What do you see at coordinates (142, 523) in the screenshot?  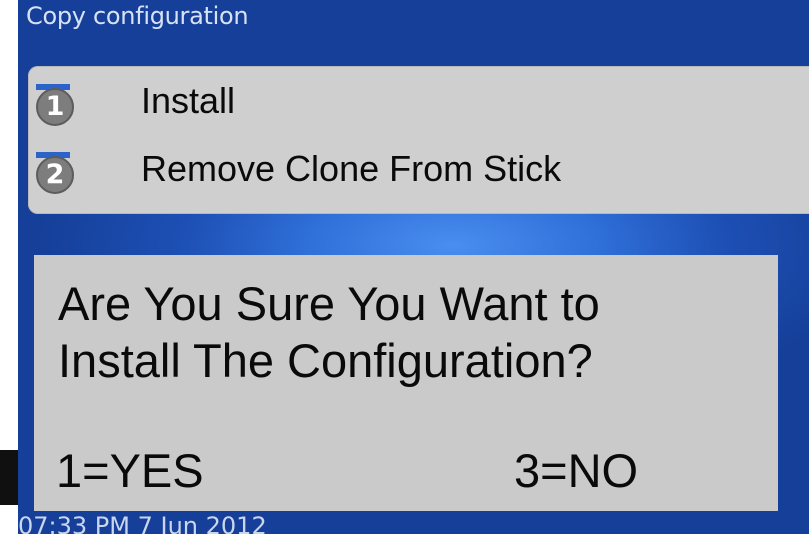 I see `datetime-status: 07:33 PM 7 Jun 2012` at bounding box center [142, 523].